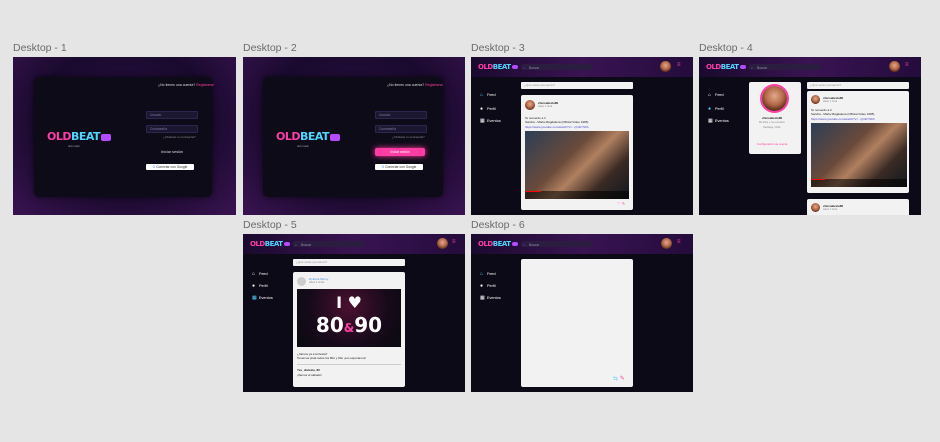 Image resolution: width=940 pixels, height=442 pixels. What do you see at coordinates (349, 302) in the screenshot?
I see `poster-headline: I ♥` at bounding box center [349, 302].